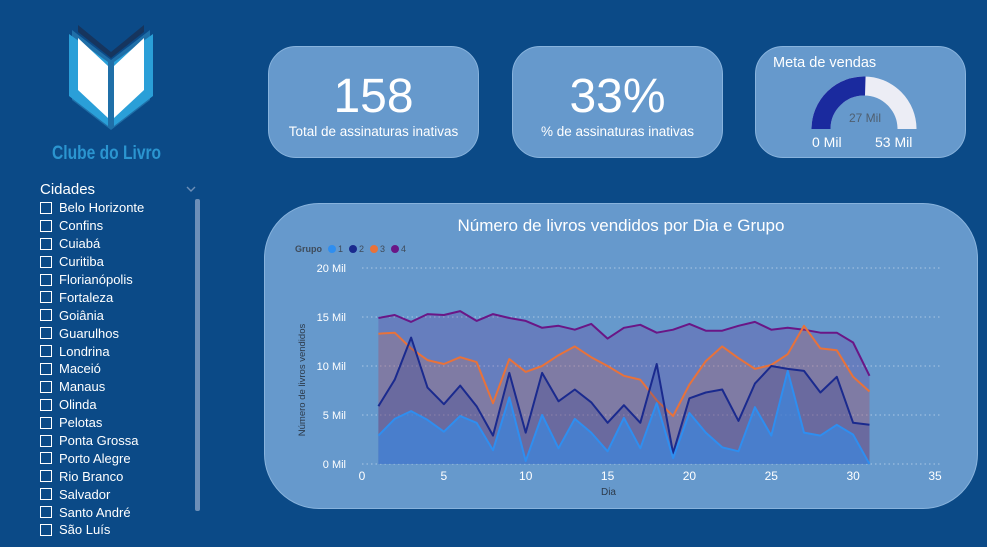  Describe the element at coordinates (120, 244) in the screenshot. I see `slicer-item: Cuiabá` at that location.